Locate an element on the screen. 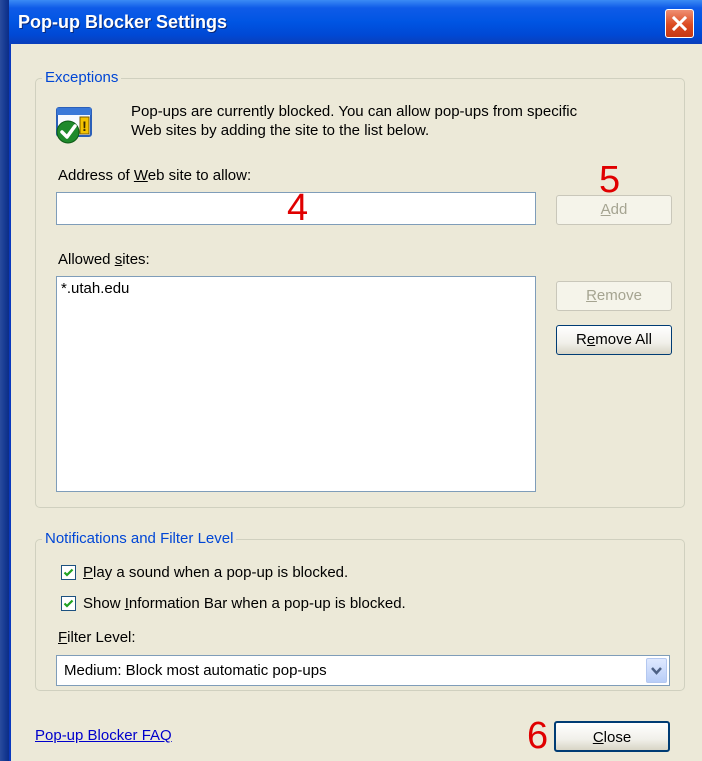 This screenshot has width=702, height=761. notifications-legend: Notifications and Filter Level is located at coordinates (139, 539).